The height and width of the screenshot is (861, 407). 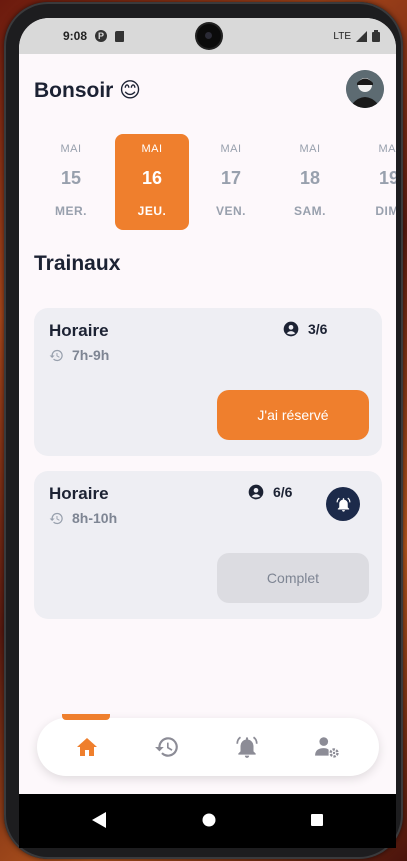 I want to click on front-camera, so click(x=209, y=36).